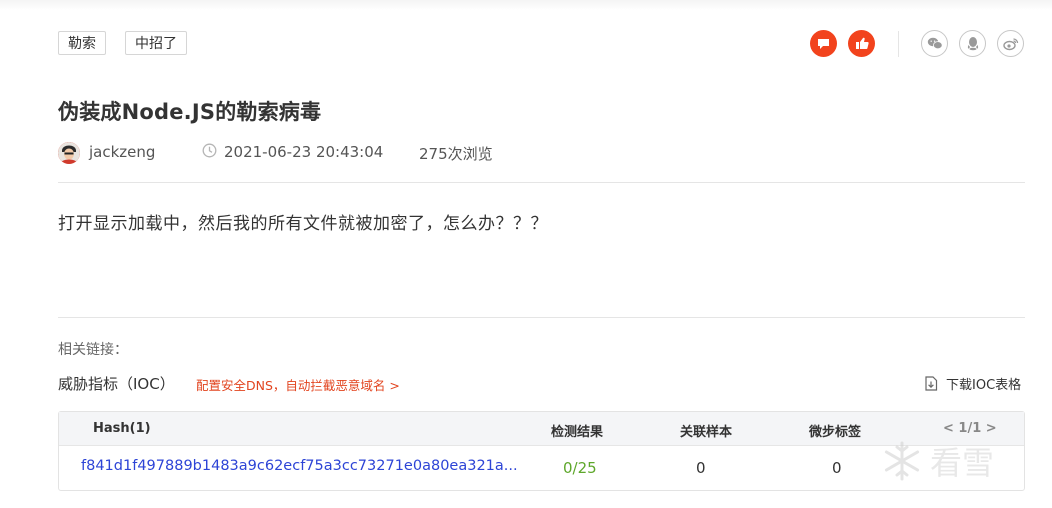  Describe the element at coordinates (156, 43) in the screenshot. I see `tag-infected: 中招了` at that location.